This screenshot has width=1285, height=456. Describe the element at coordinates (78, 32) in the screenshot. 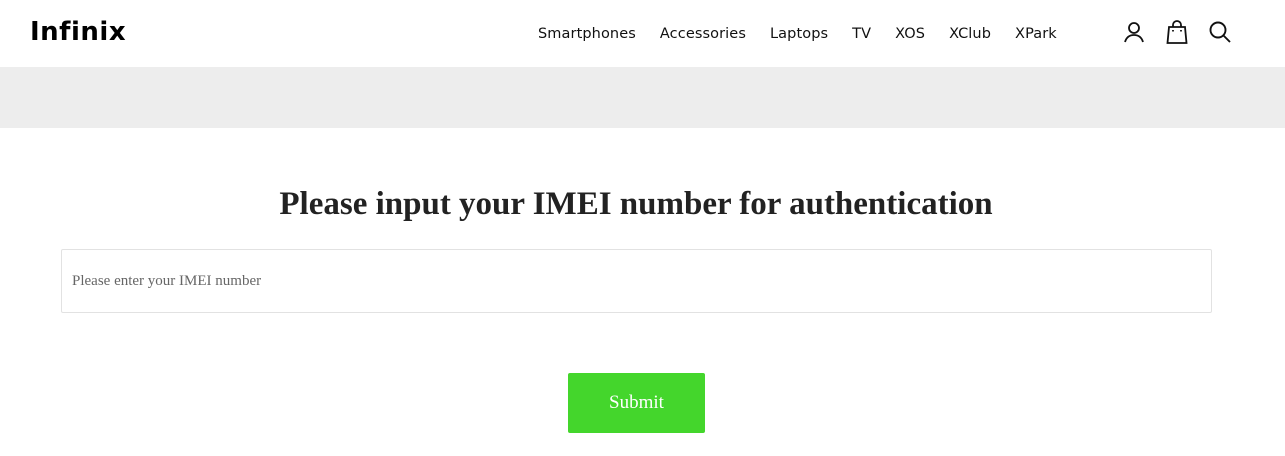

I see `infinix-logo: Infinix` at that location.